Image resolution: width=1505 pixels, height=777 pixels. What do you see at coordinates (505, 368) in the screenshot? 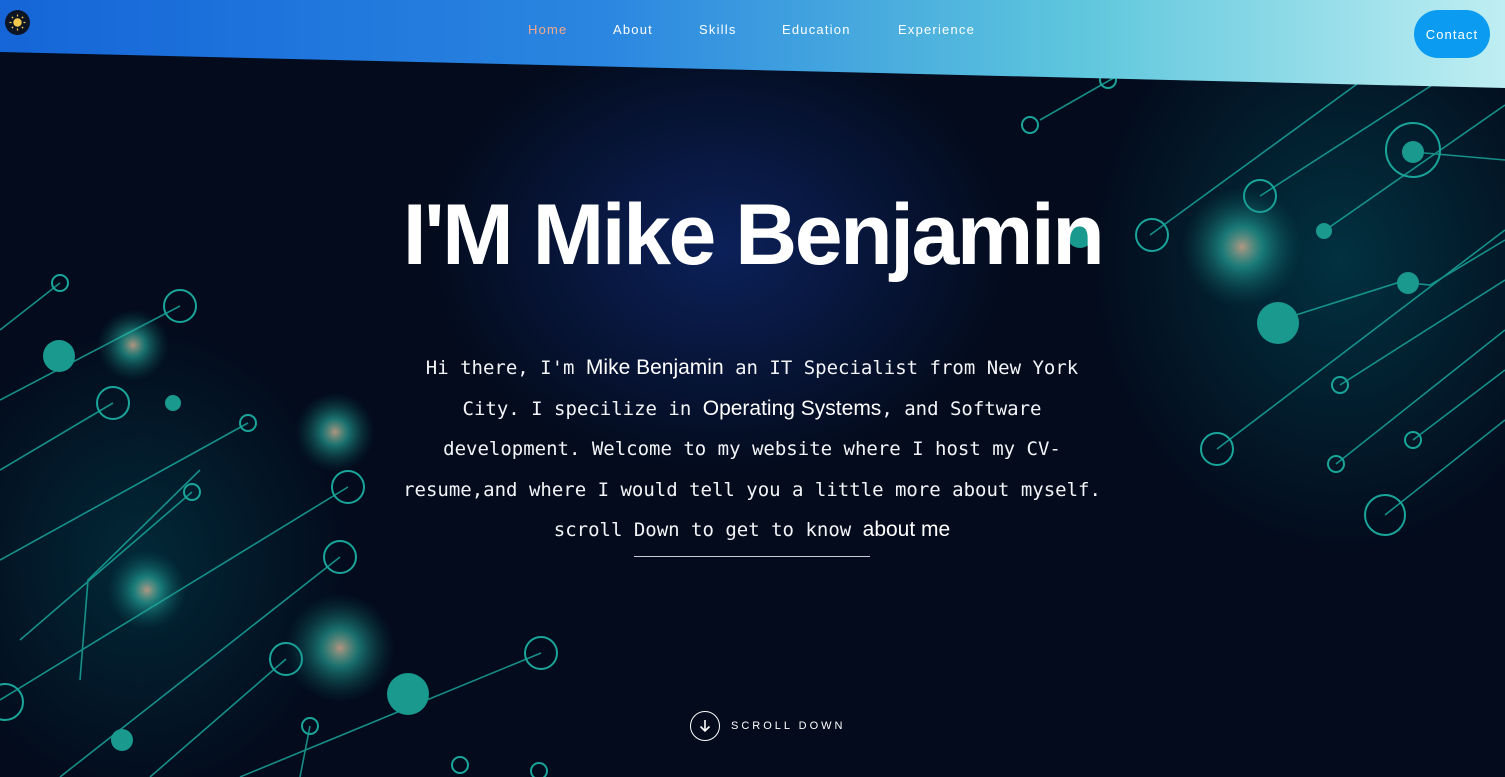
I see `intro-text-1: Hi there, I'm` at bounding box center [505, 368].